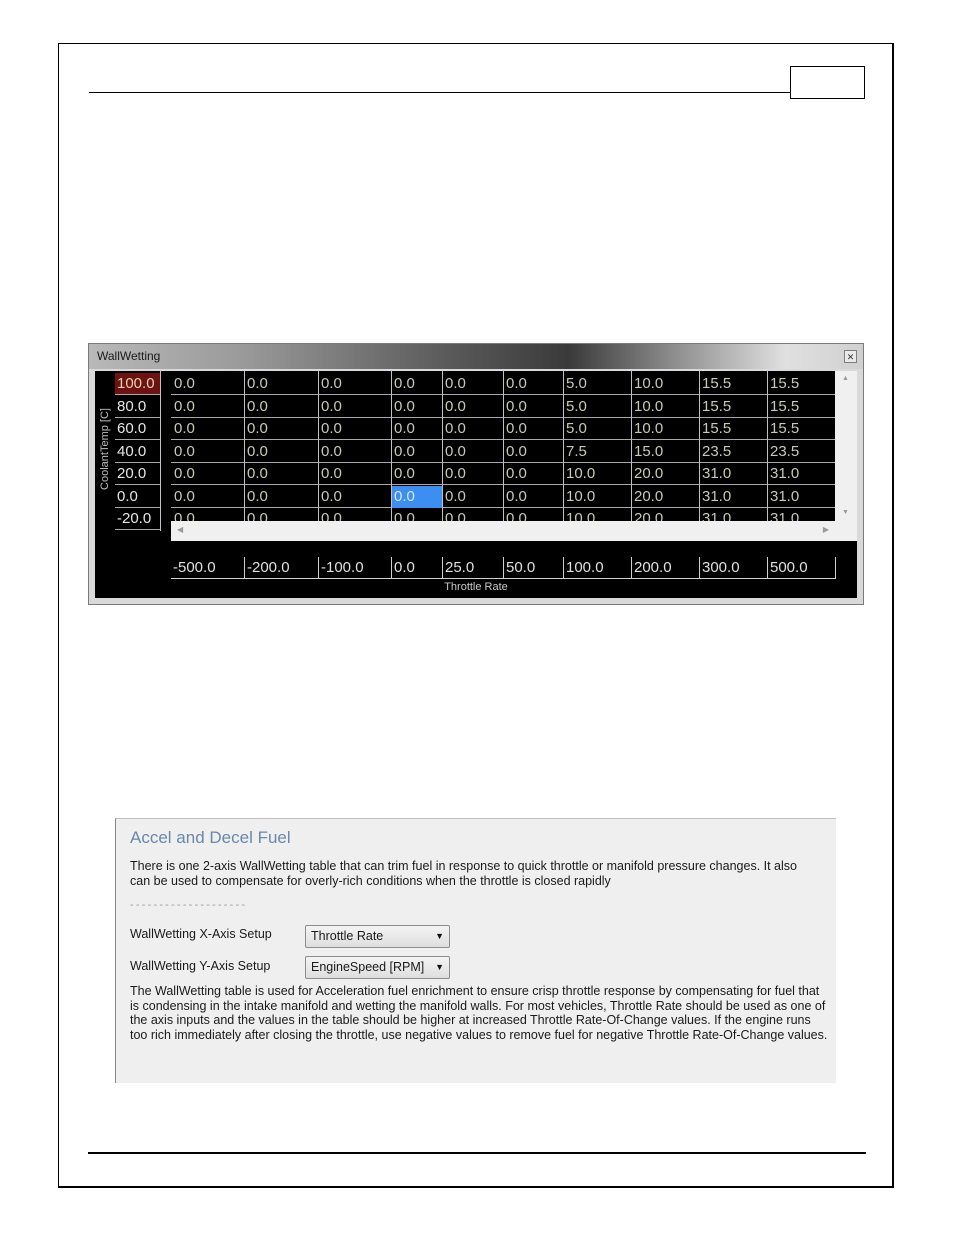 Image resolution: width=954 pixels, height=1235 pixels. Describe the element at coordinates (354, 568) in the screenshot. I see `x-axis-value: -100.0` at that location.